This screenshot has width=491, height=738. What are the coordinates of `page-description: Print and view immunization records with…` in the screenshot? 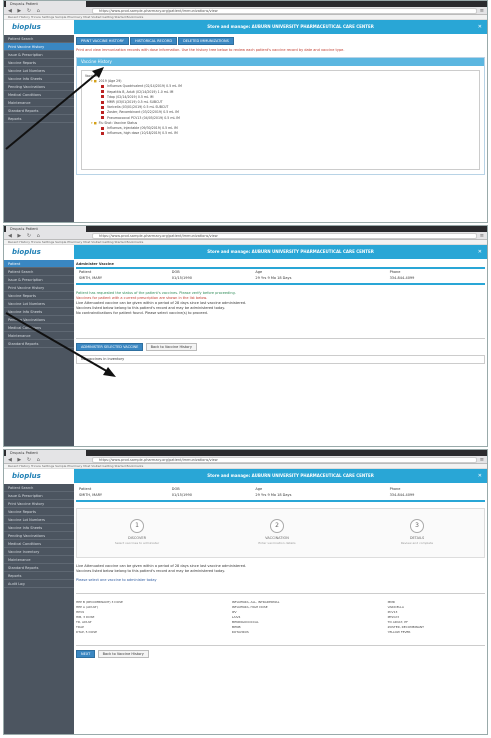 It's located at (210, 50).